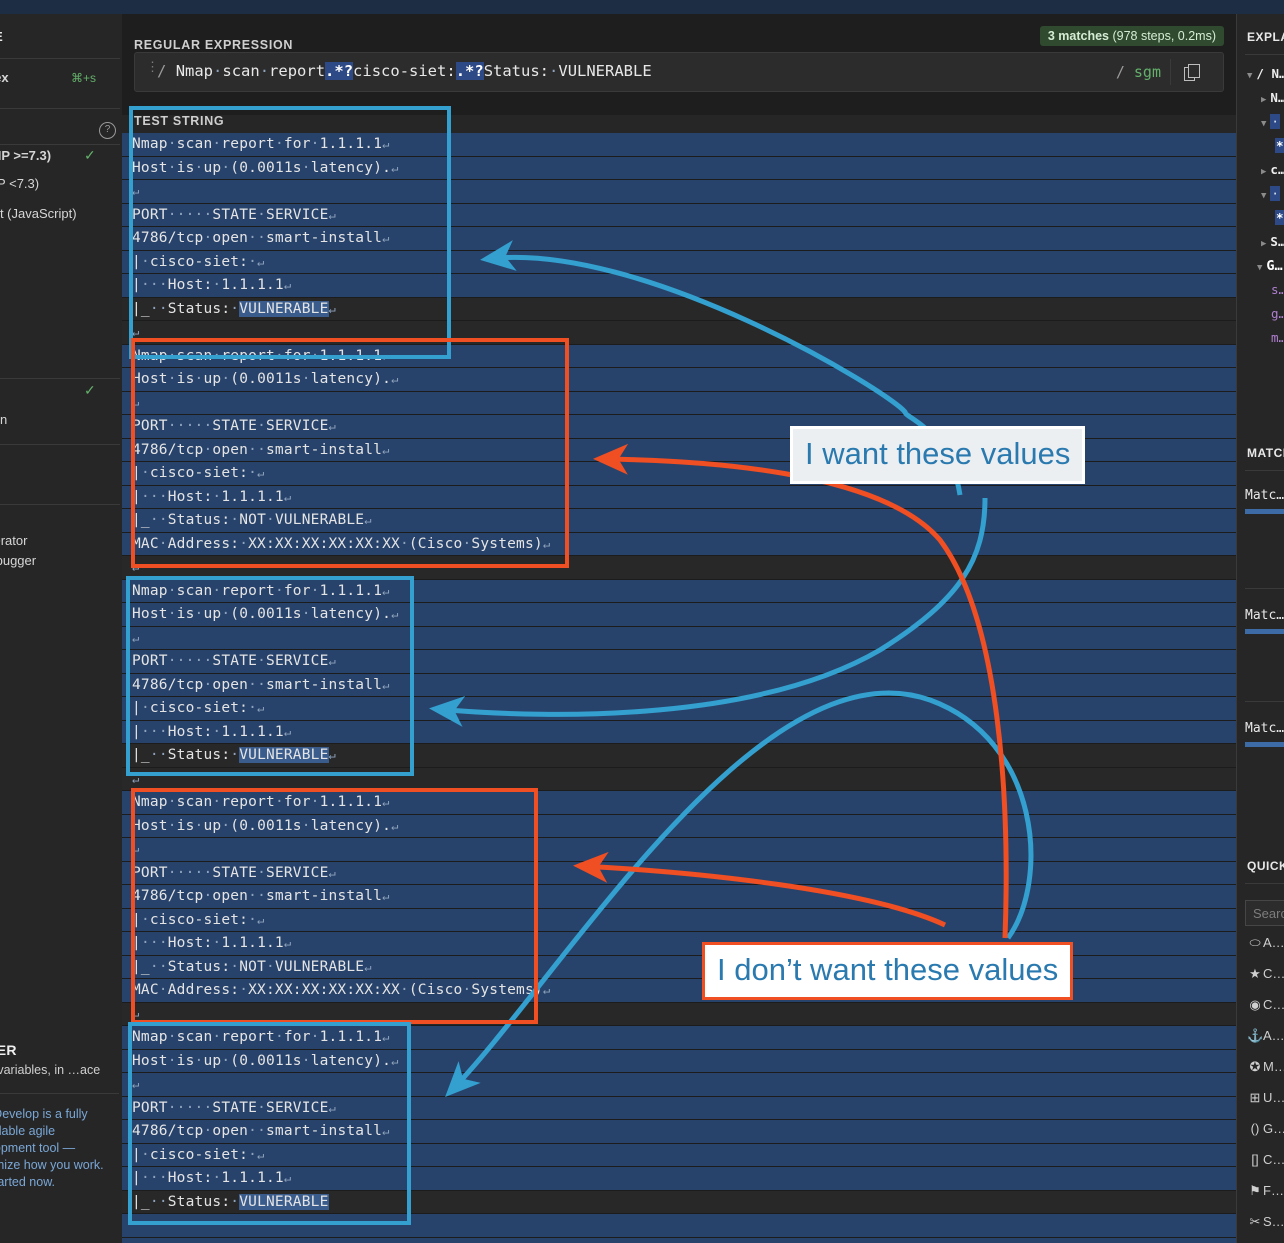 This screenshot has width=1284, height=1243. Describe the element at coordinates (19, 183) in the screenshot. I see `sidebar-item-flavor-php-old: …PHP <7.3)` at that location.